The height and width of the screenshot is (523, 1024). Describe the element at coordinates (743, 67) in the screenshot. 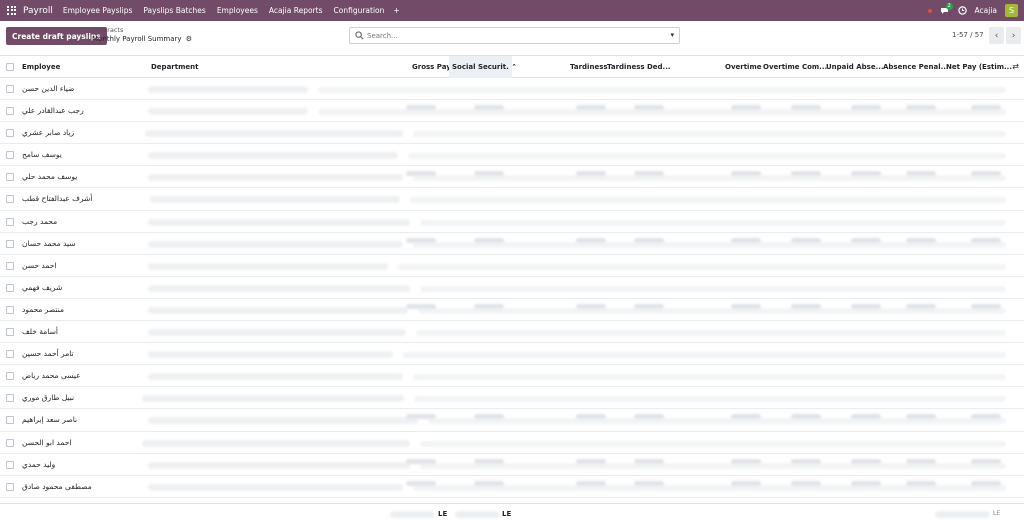

I see `column-overtime: Overtime` at that location.